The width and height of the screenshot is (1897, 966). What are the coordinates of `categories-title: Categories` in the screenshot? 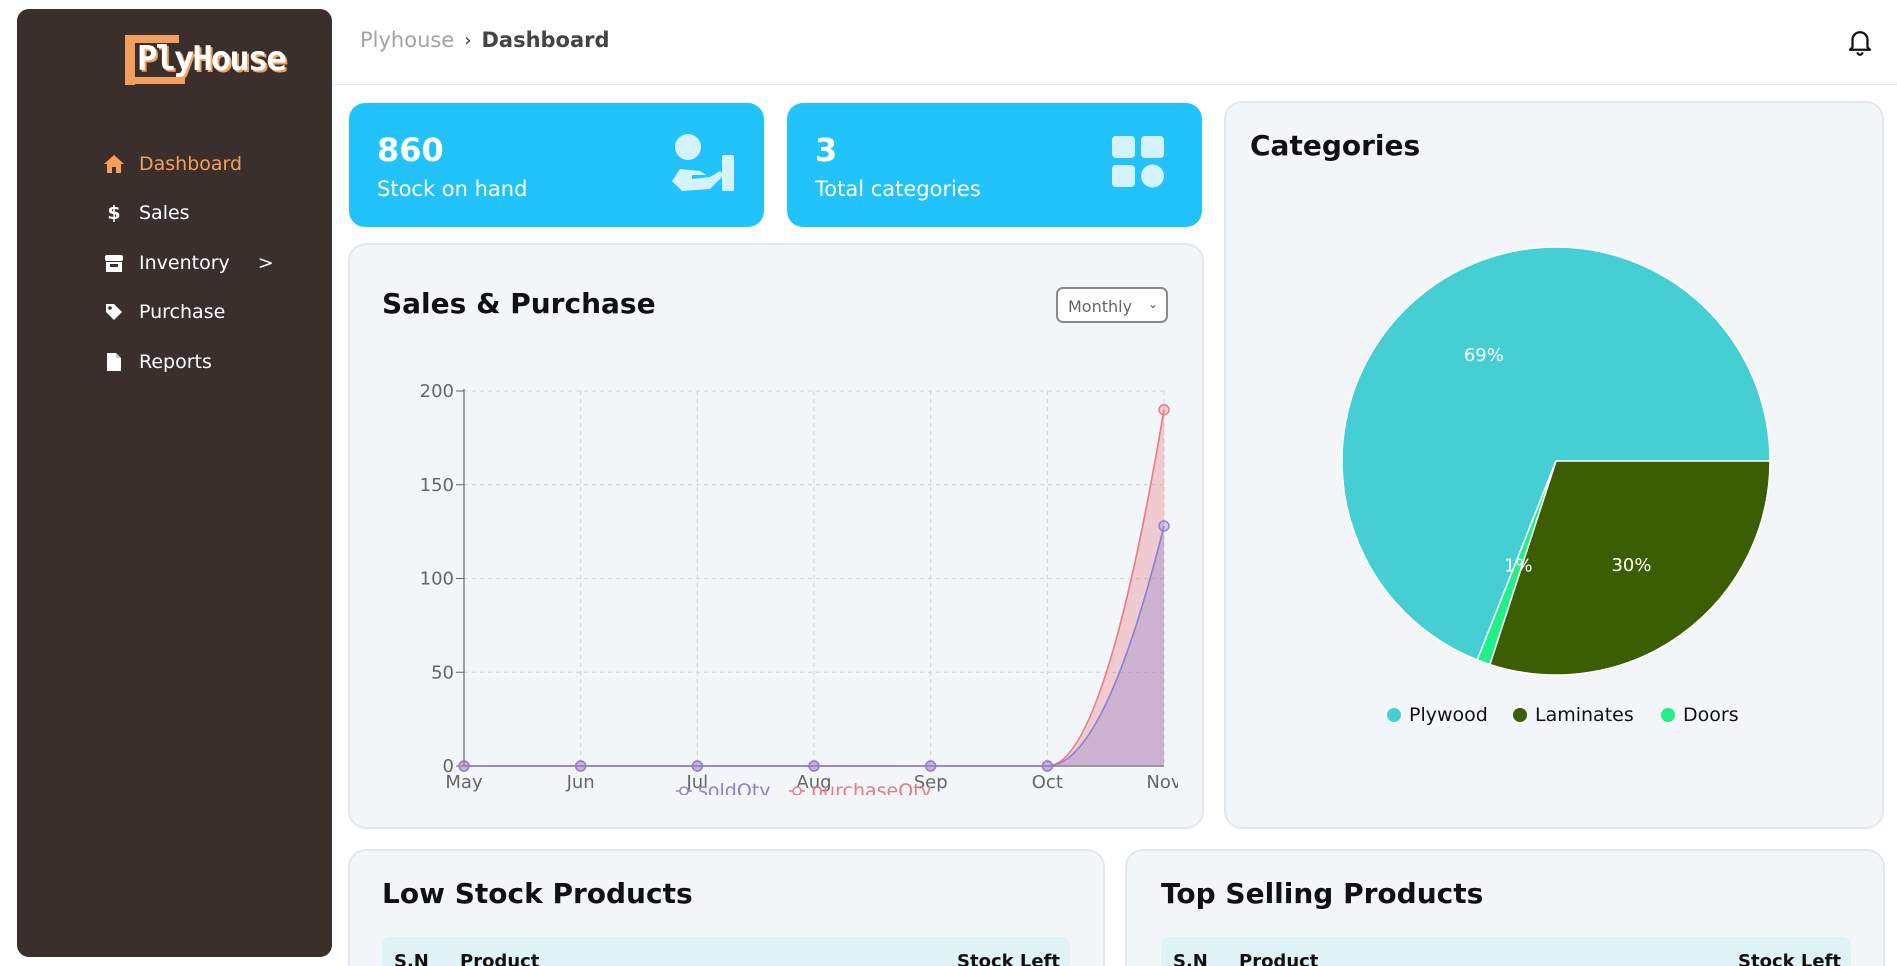 It's located at (1335, 145).